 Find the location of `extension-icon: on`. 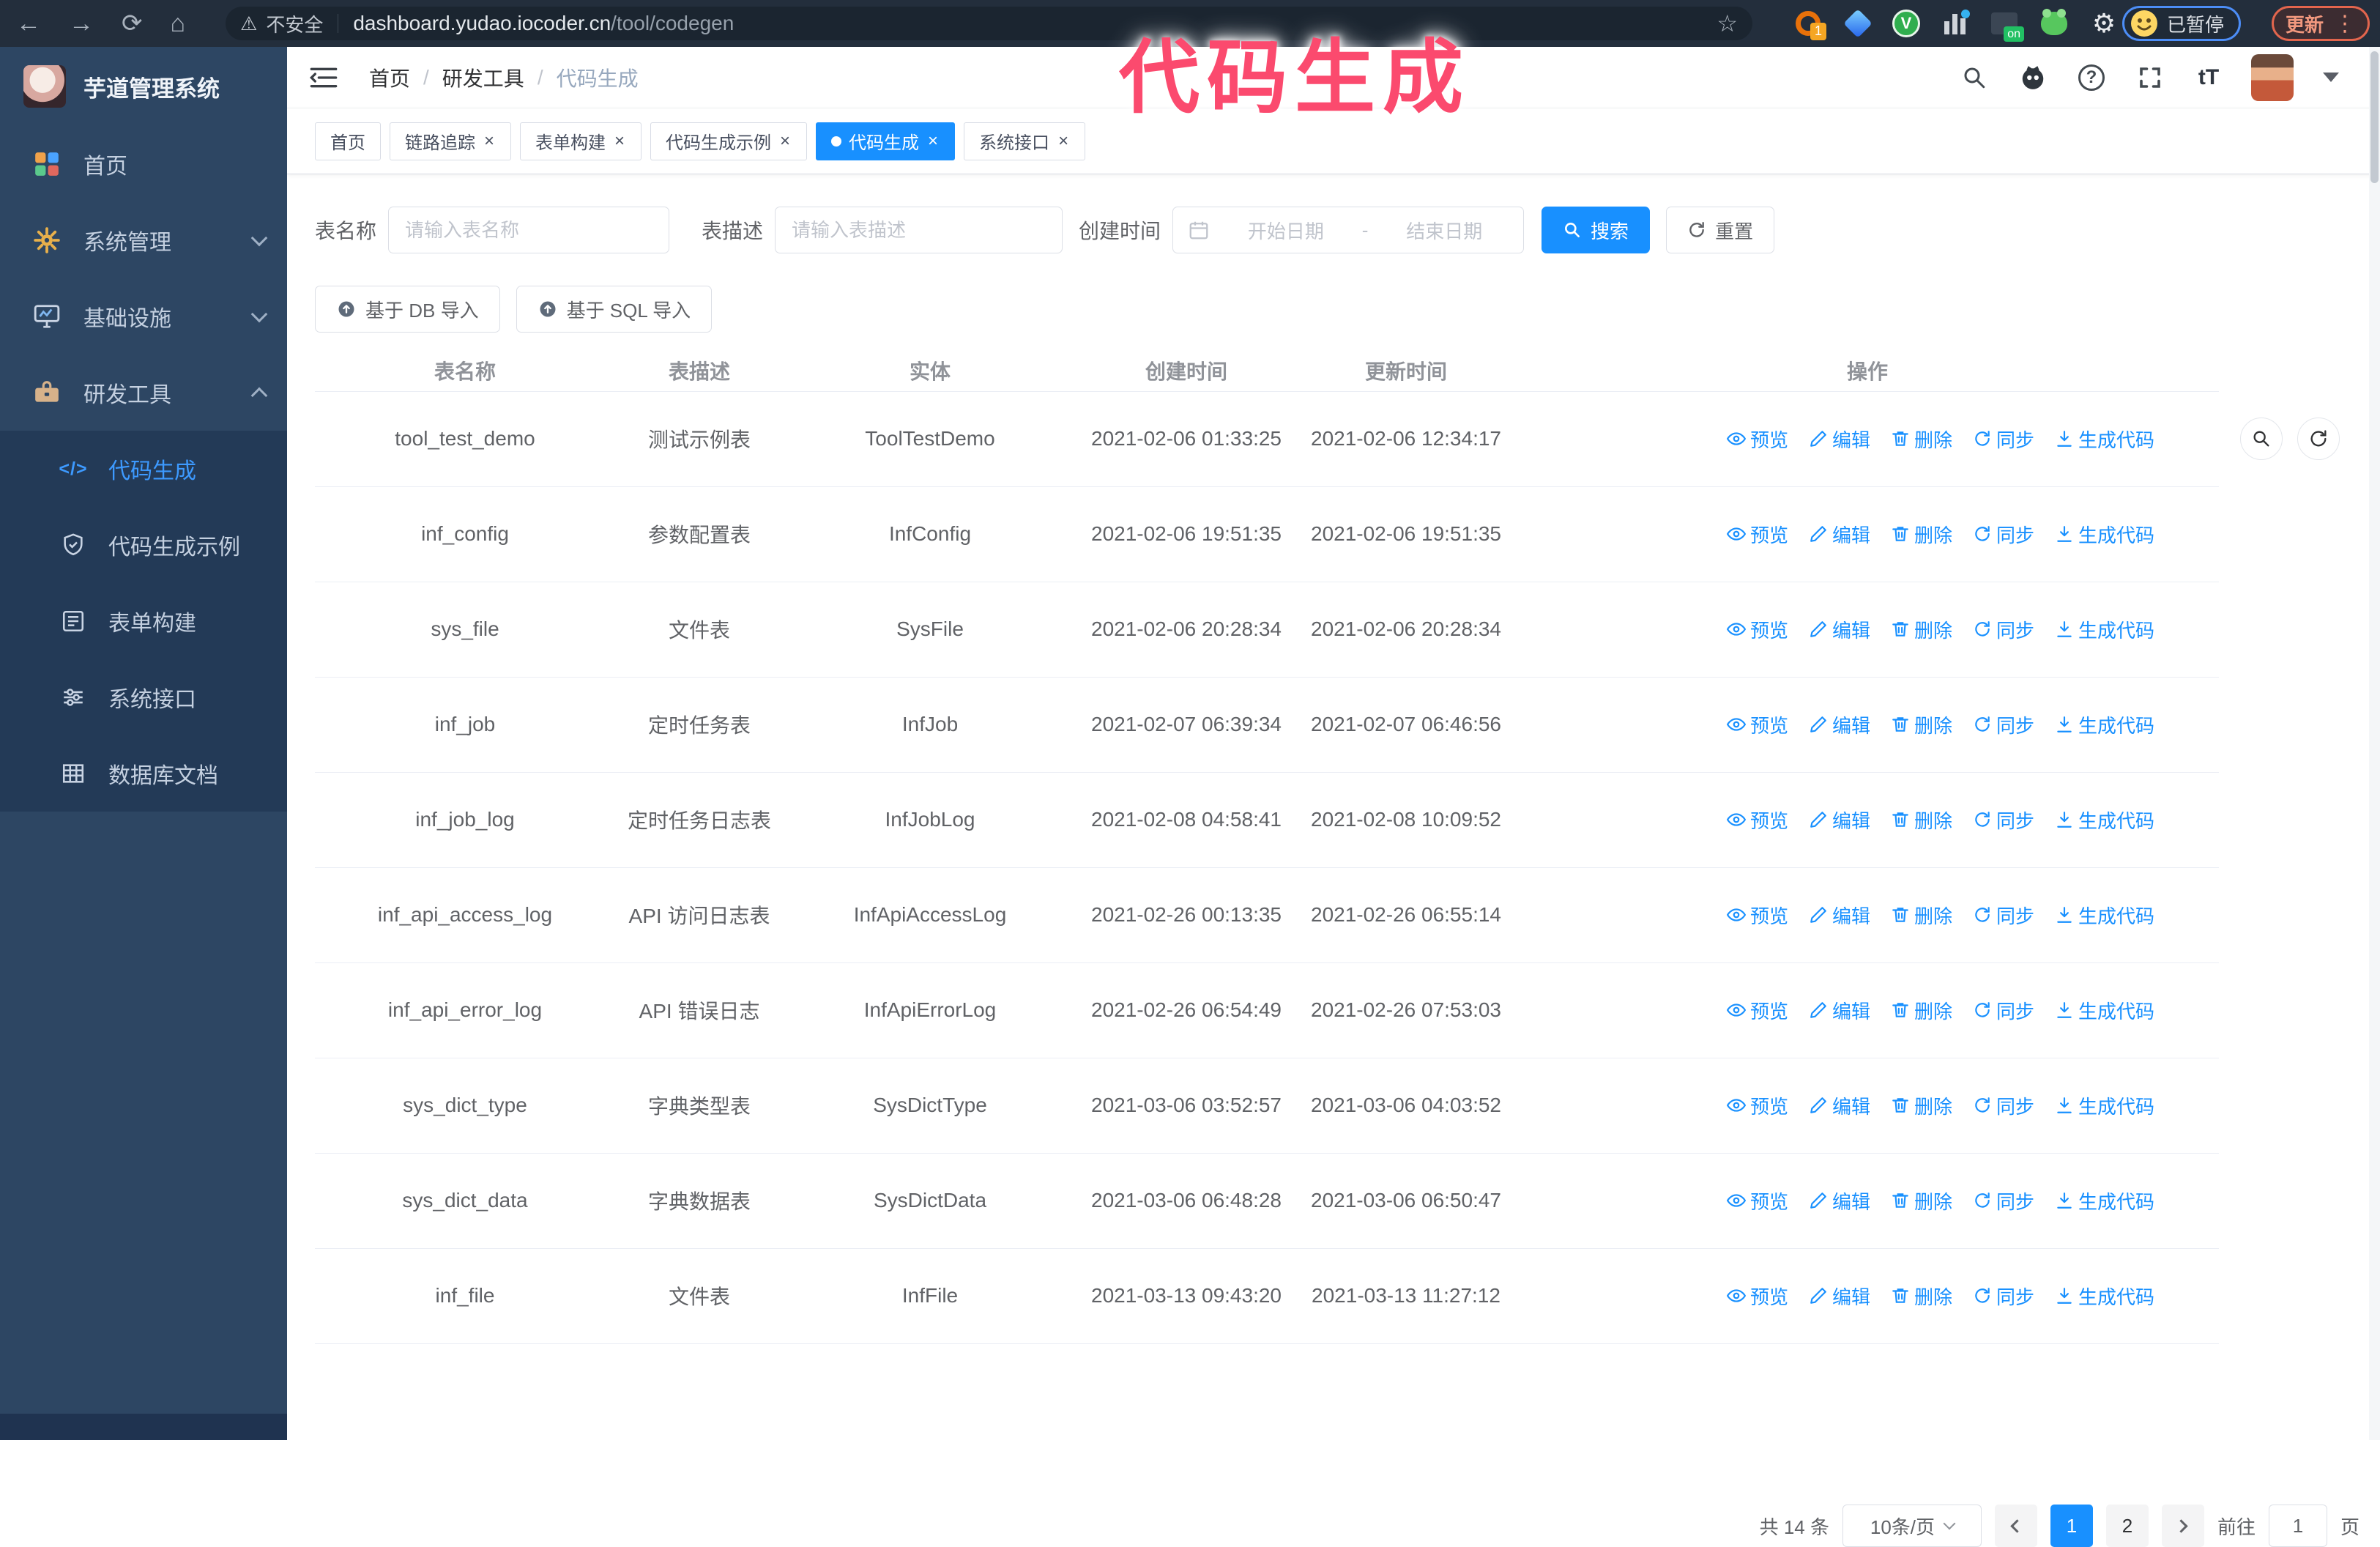

extension-icon: on is located at coordinates (2007, 25).